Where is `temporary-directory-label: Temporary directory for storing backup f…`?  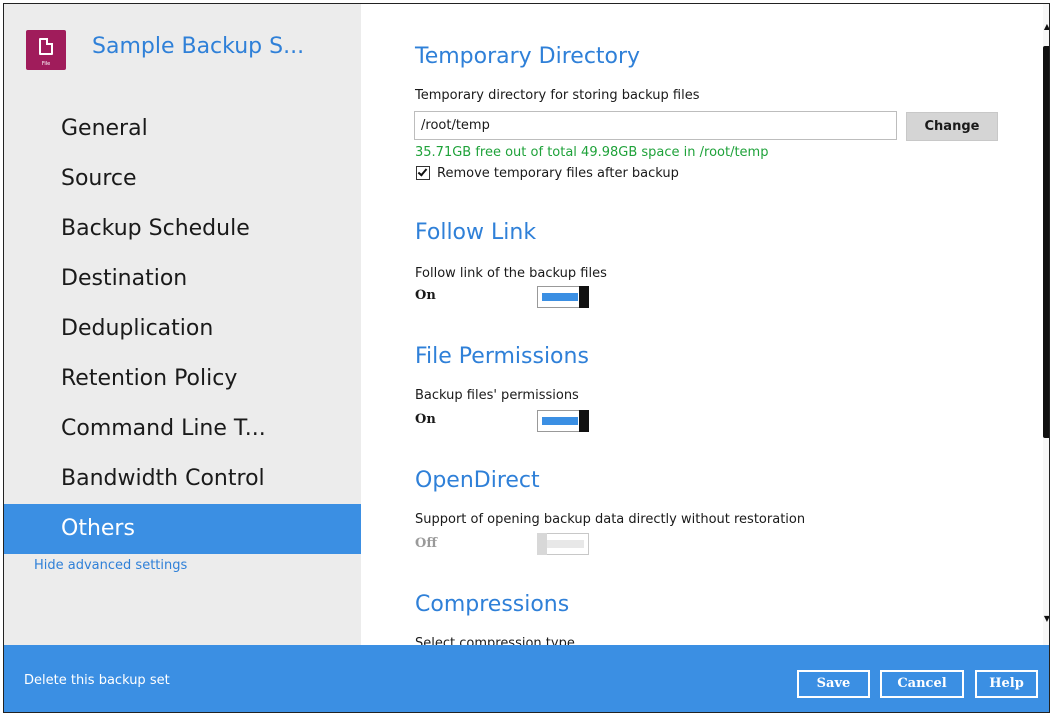
temporary-directory-label: Temporary directory for storing backup f… is located at coordinates (557, 95).